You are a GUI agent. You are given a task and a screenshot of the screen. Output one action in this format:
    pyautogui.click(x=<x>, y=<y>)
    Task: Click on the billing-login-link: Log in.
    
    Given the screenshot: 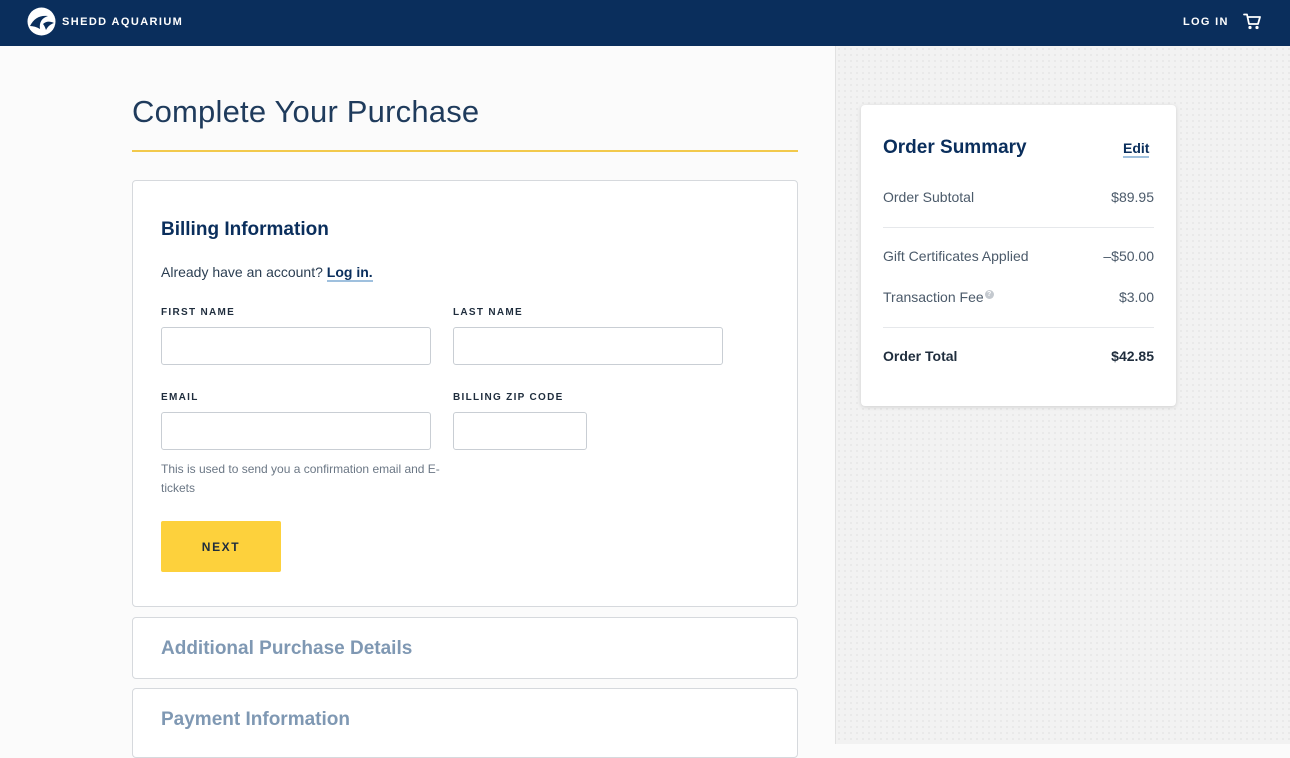 What is the action you would take?
    pyautogui.click(x=349, y=273)
    